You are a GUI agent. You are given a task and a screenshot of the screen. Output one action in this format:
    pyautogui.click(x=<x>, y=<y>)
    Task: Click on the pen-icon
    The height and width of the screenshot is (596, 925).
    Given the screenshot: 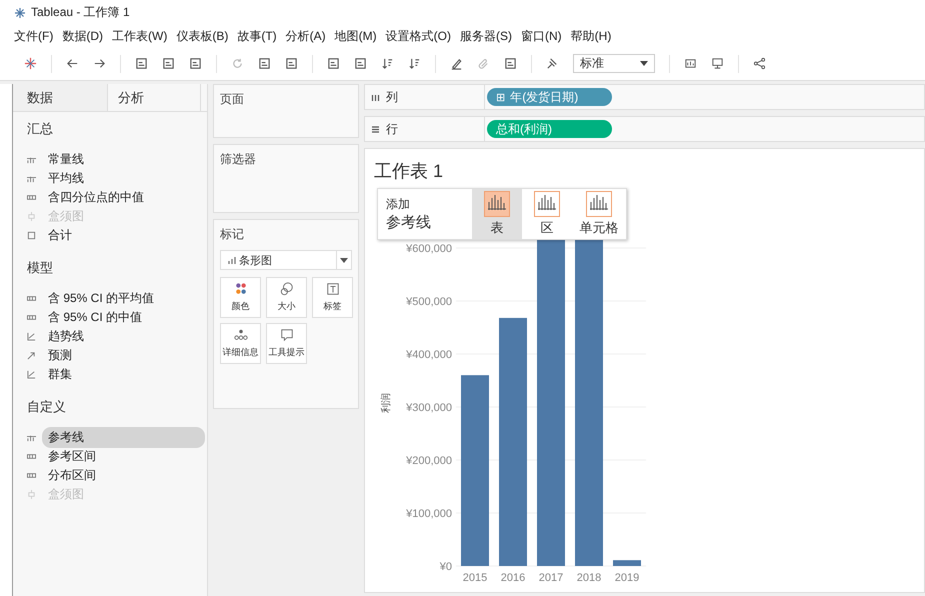 What is the action you would take?
    pyautogui.click(x=456, y=63)
    